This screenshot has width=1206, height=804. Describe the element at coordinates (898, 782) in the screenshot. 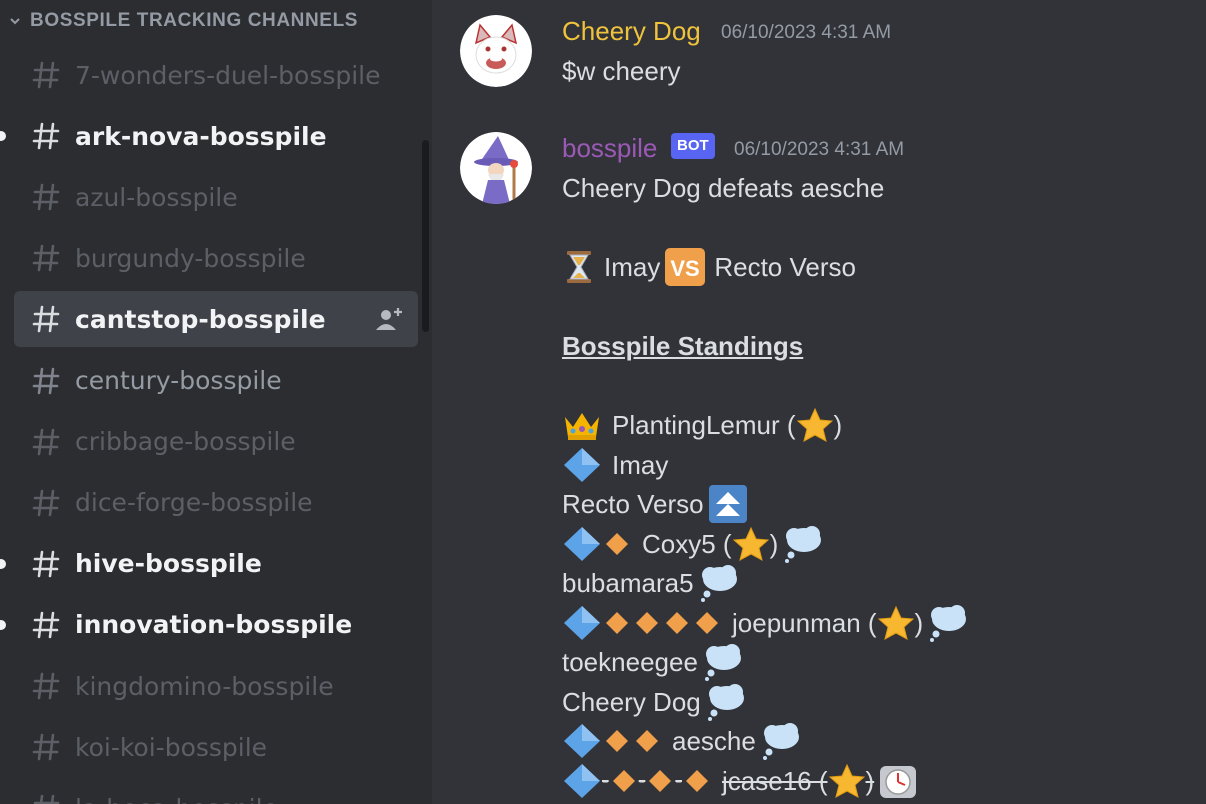

I see `alarm-clock-icon` at that location.